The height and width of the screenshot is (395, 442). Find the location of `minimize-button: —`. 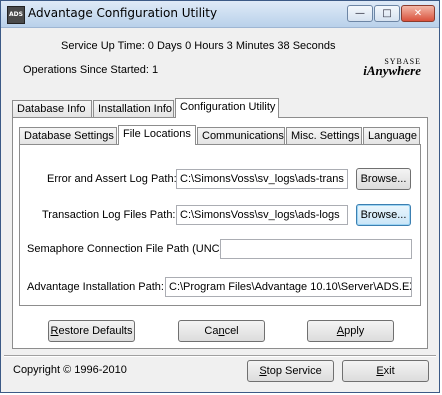

minimize-button: — is located at coordinates (360, 13).